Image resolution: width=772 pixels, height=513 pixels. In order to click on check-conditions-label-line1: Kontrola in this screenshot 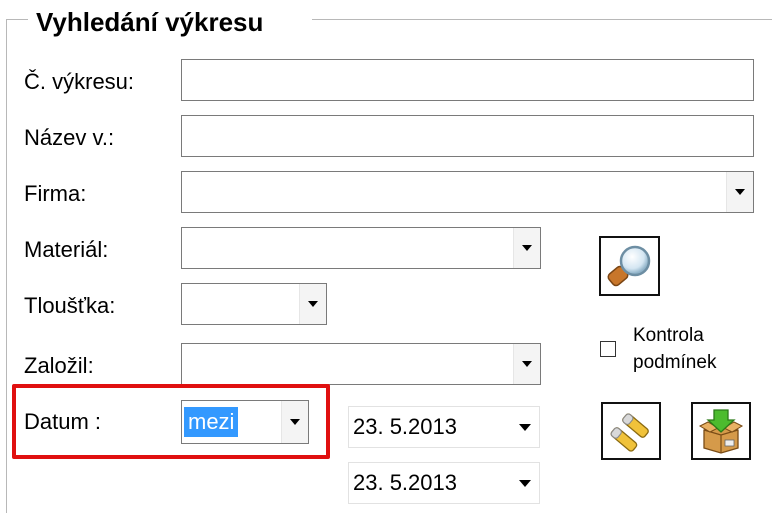, I will do `click(668, 335)`.